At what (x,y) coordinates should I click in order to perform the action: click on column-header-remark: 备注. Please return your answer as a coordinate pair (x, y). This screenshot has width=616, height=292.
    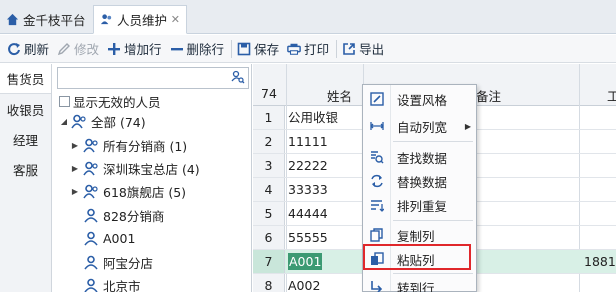
    Looking at the image, I should click on (488, 95).